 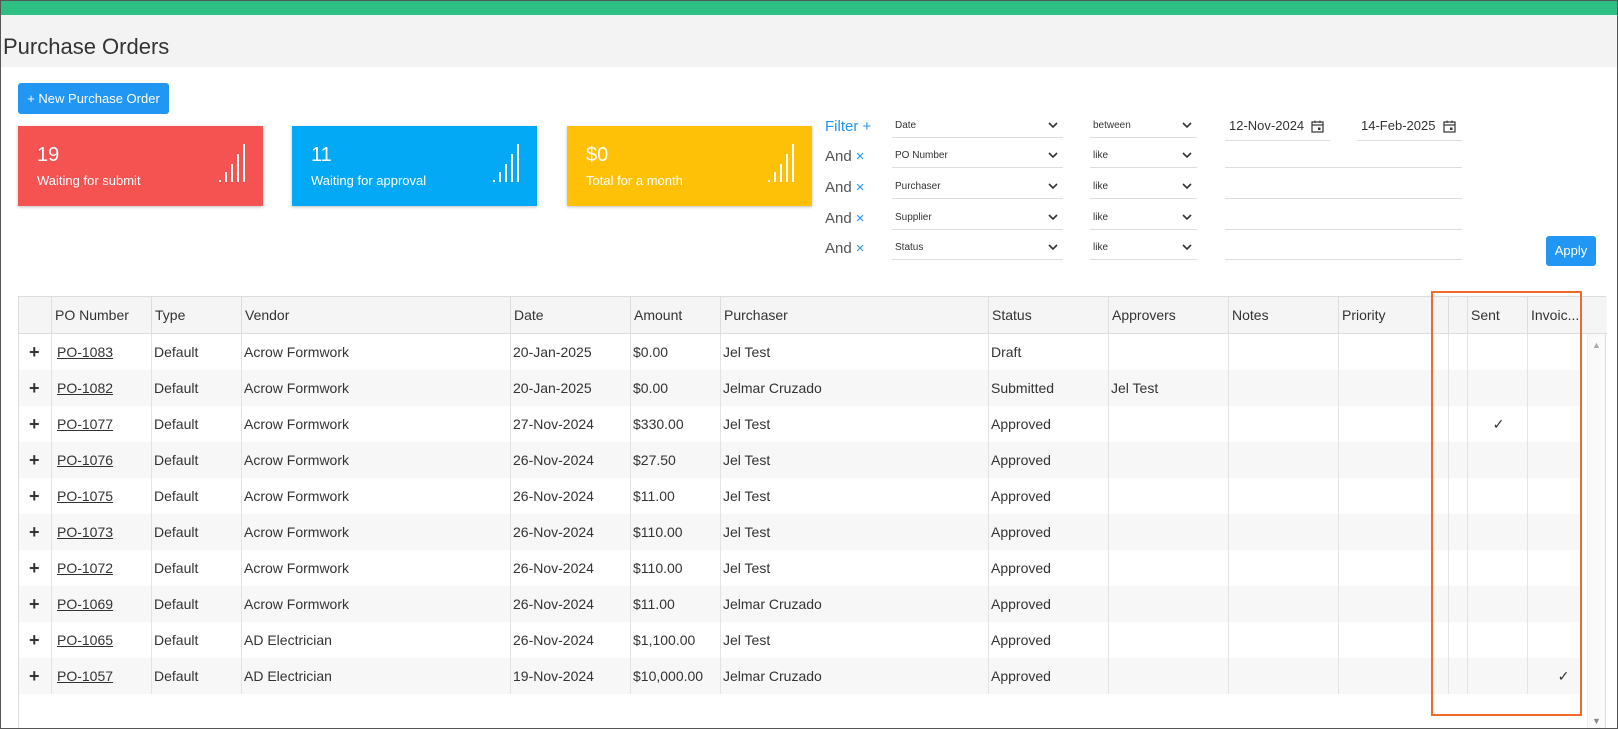 I want to click on type-cell: Default, so click(x=176, y=388).